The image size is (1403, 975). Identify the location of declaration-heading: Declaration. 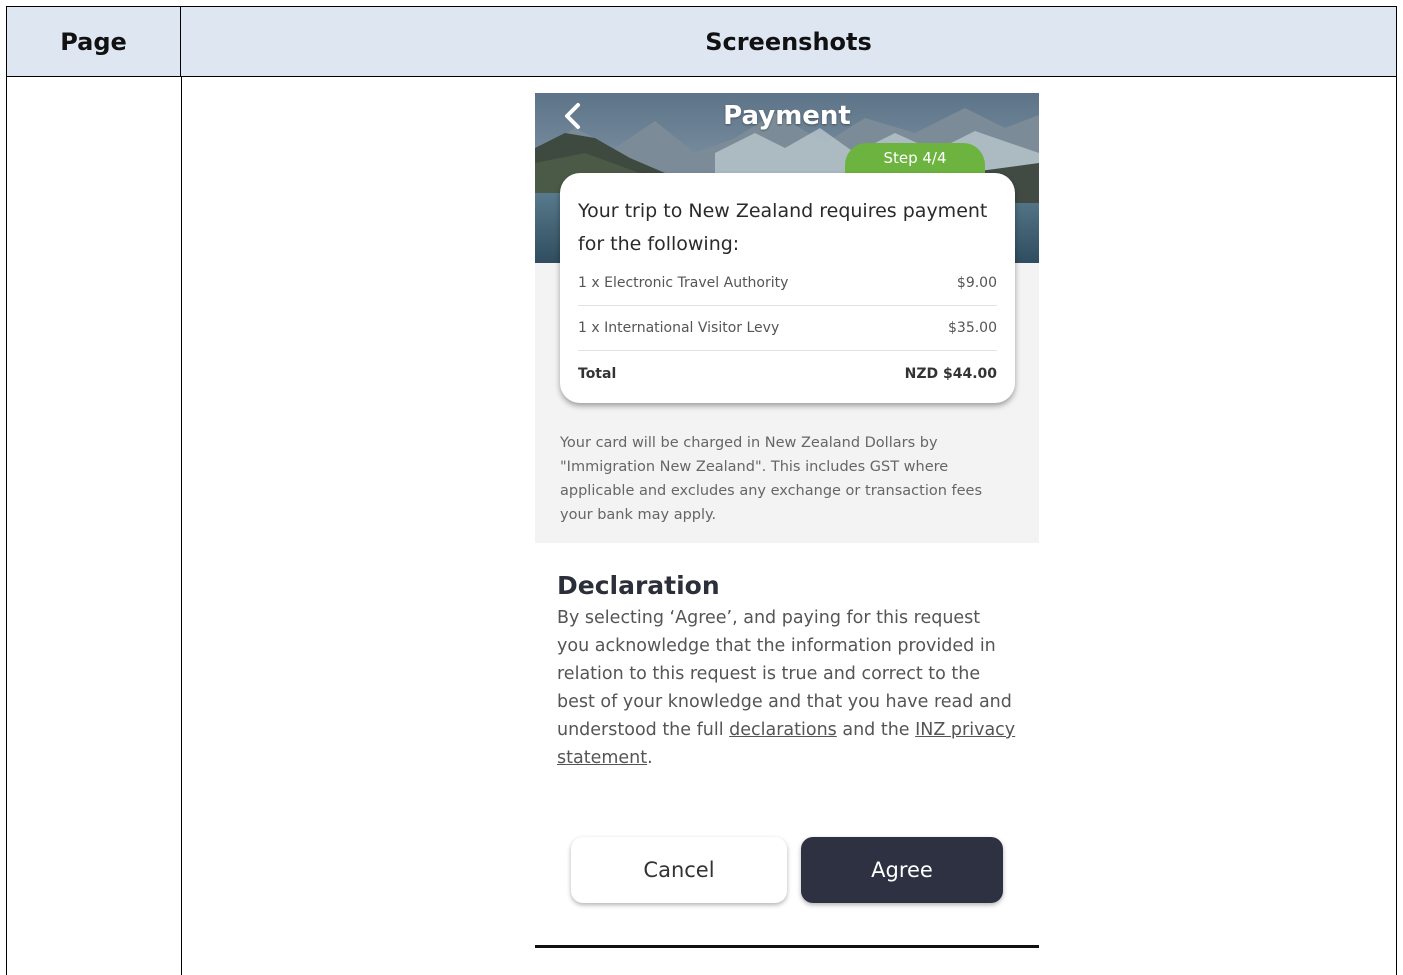
(638, 585).